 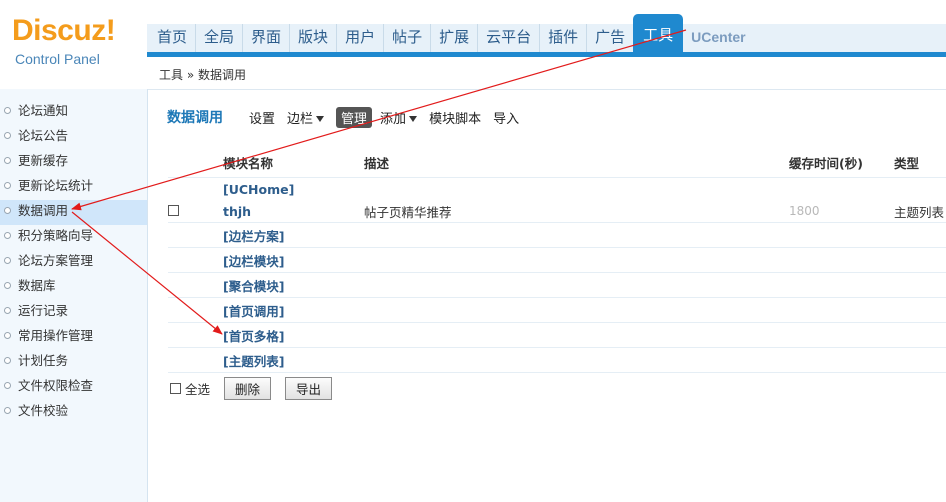 I want to click on tab-add-label: 添加, so click(x=393, y=119).